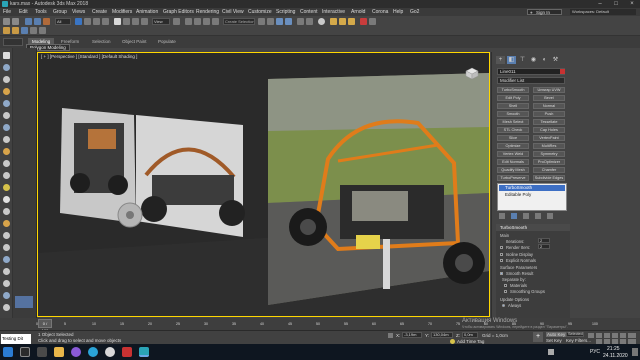  Describe the element at coordinates (513, 98) in the screenshot. I see `modifier-button: Edit Poly` at that location.